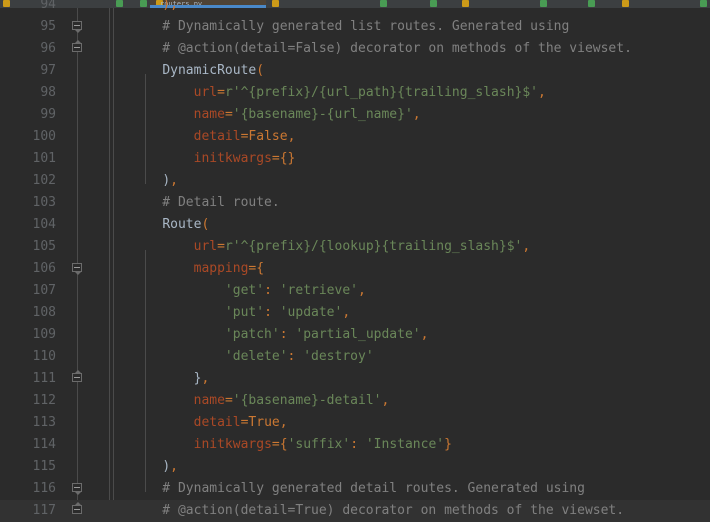  Describe the element at coordinates (170, 225) in the screenshot. I see `code-text: Route(` at that location.